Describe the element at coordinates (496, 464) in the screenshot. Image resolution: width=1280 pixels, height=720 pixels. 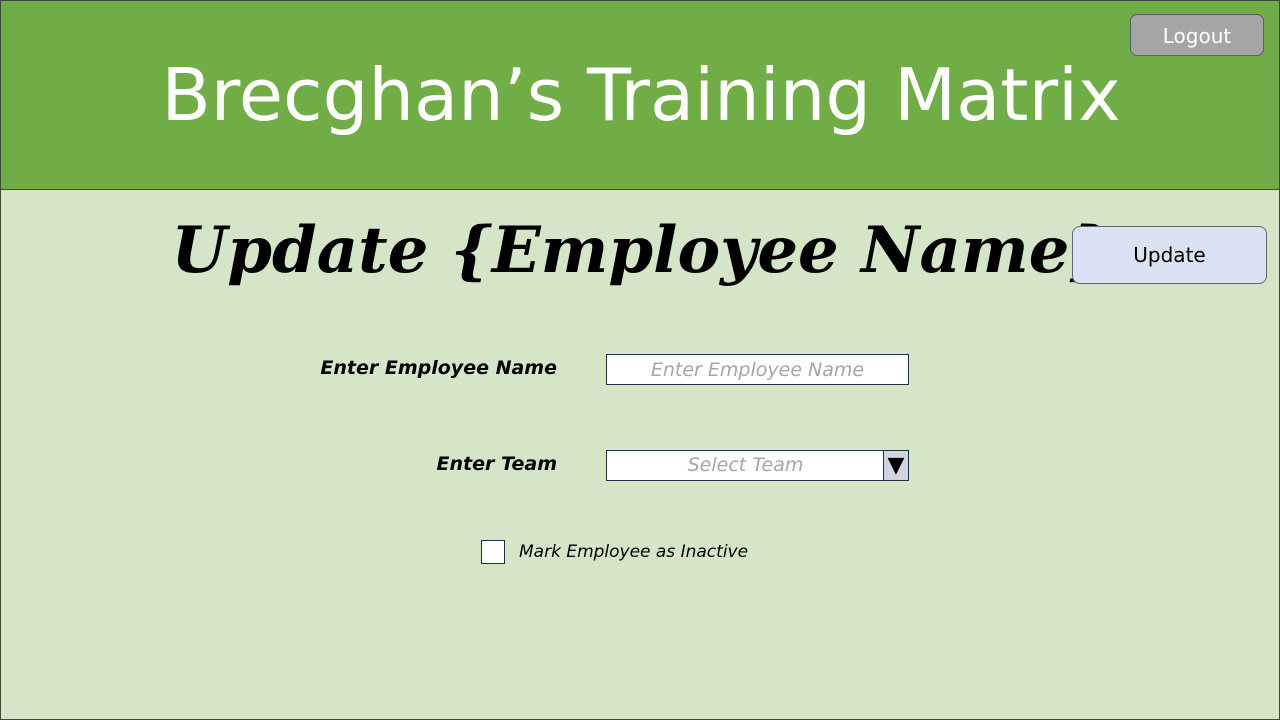
I see `team-label: Enter Team` at that location.